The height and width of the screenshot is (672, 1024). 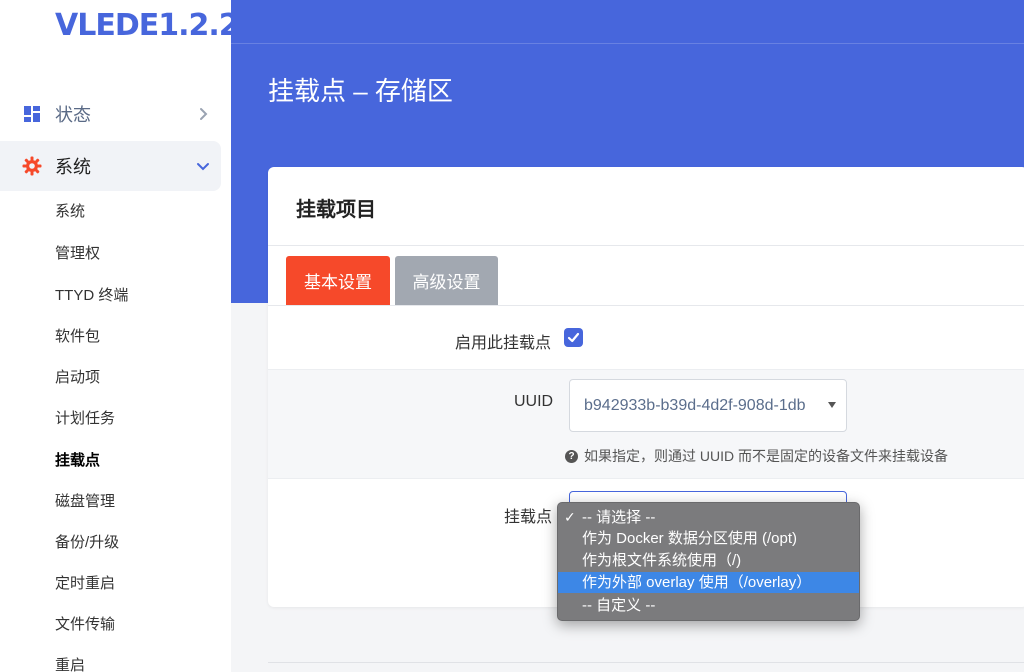 I want to click on page-title: 挂载点 – 存储区, so click(x=360, y=91).